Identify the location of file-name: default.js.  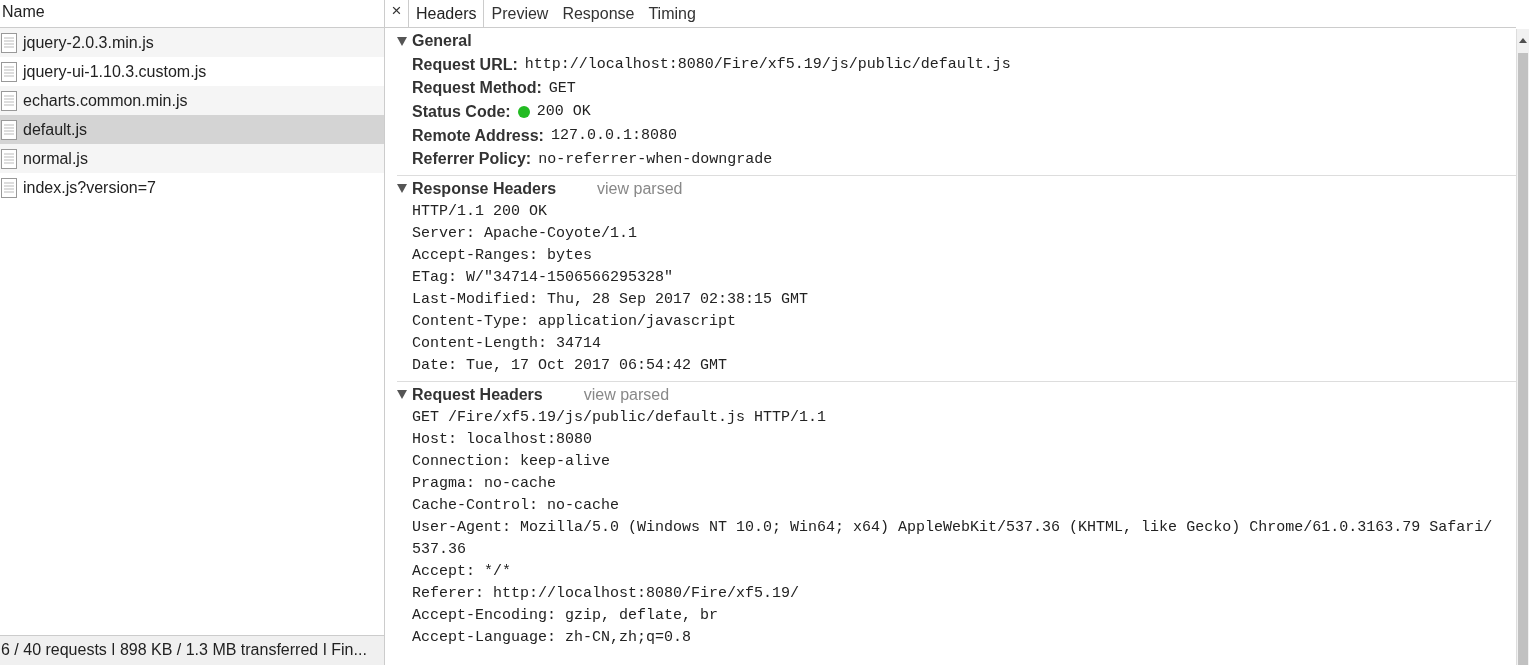
(55, 129).